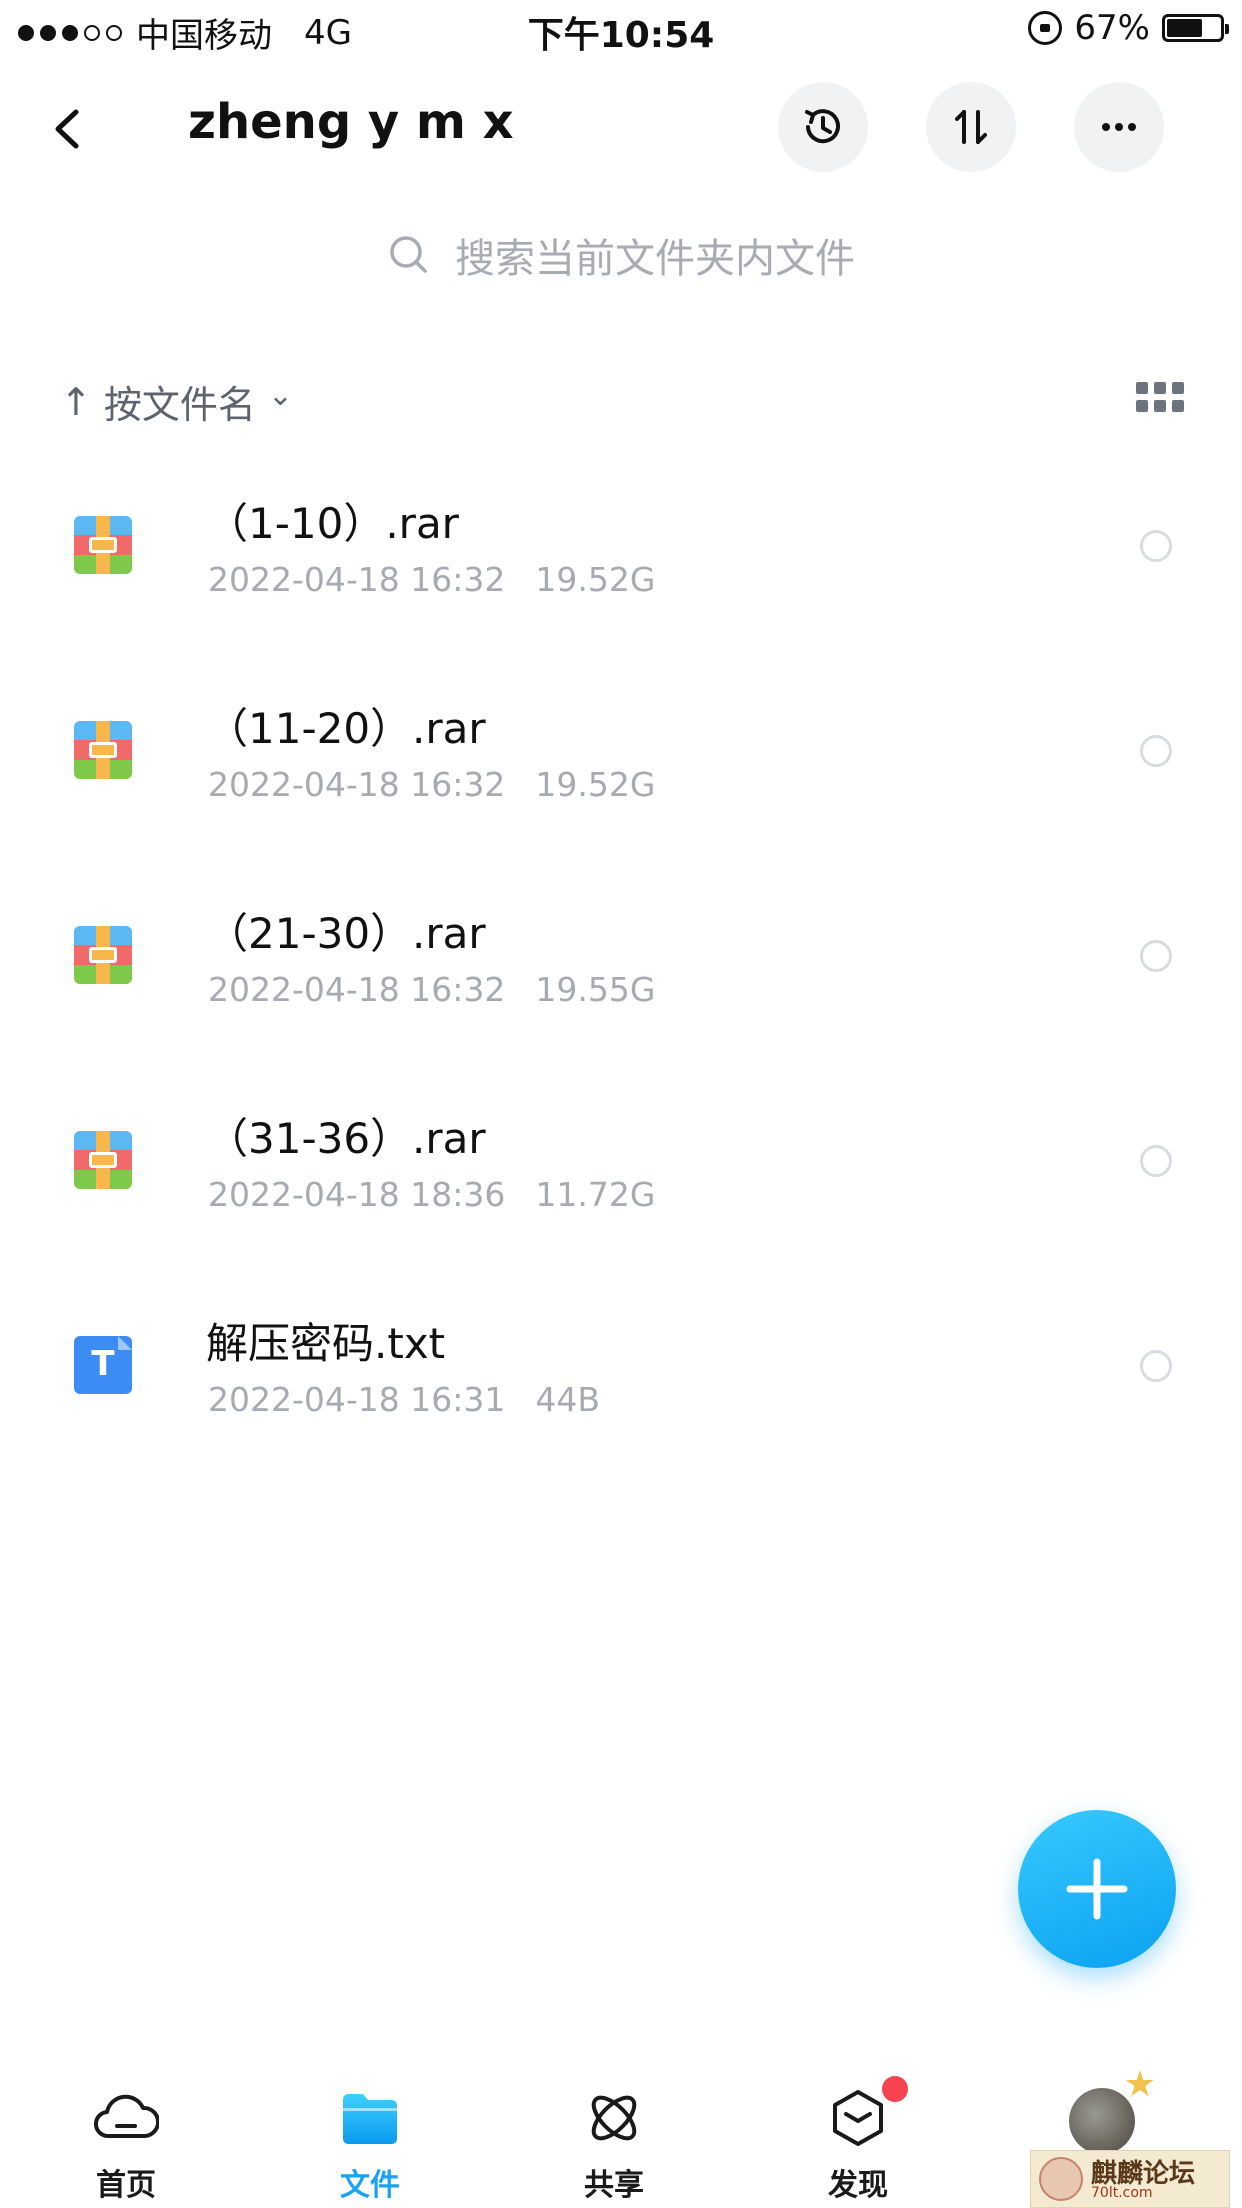  I want to click on file-meta: 2022-04-18 16:32 19.55G, so click(431, 989).